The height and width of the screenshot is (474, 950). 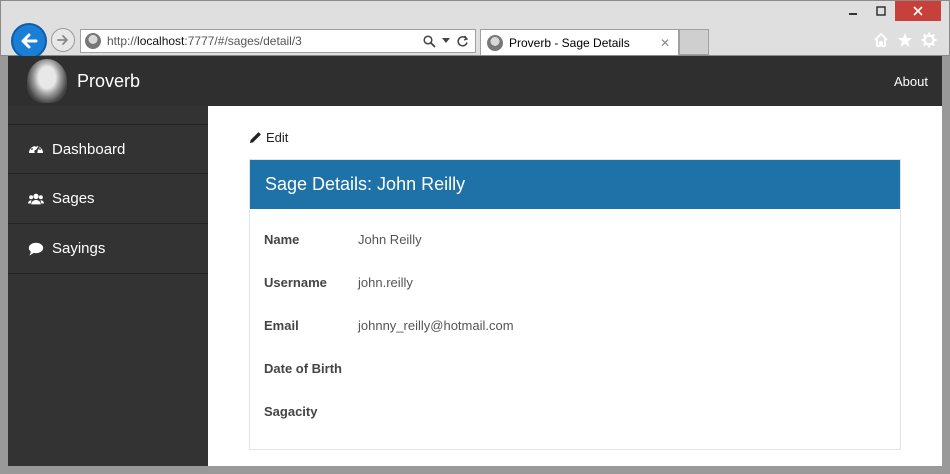 What do you see at coordinates (255, 137) in the screenshot?
I see `pencil-icon` at bounding box center [255, 137].